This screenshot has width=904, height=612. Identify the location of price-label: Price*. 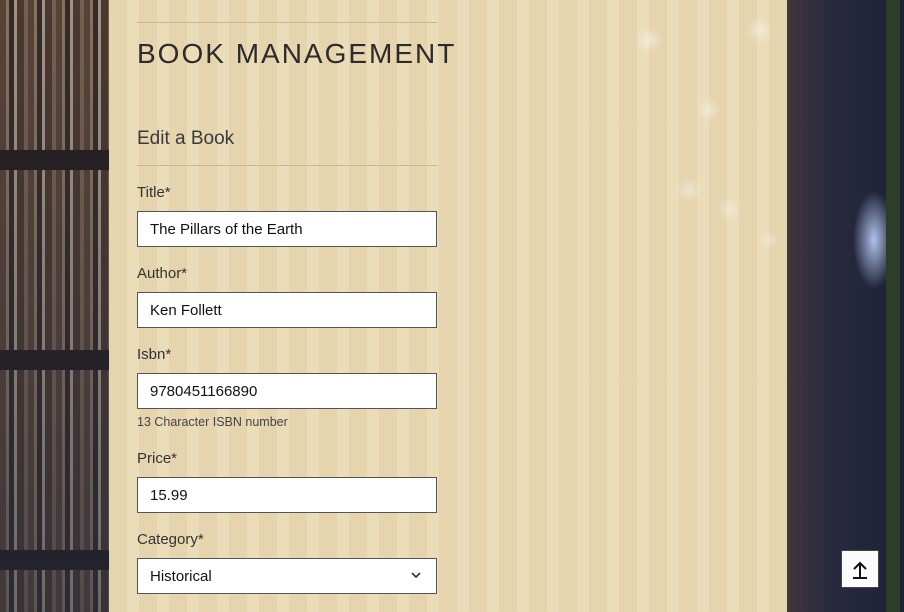
(157, 458).